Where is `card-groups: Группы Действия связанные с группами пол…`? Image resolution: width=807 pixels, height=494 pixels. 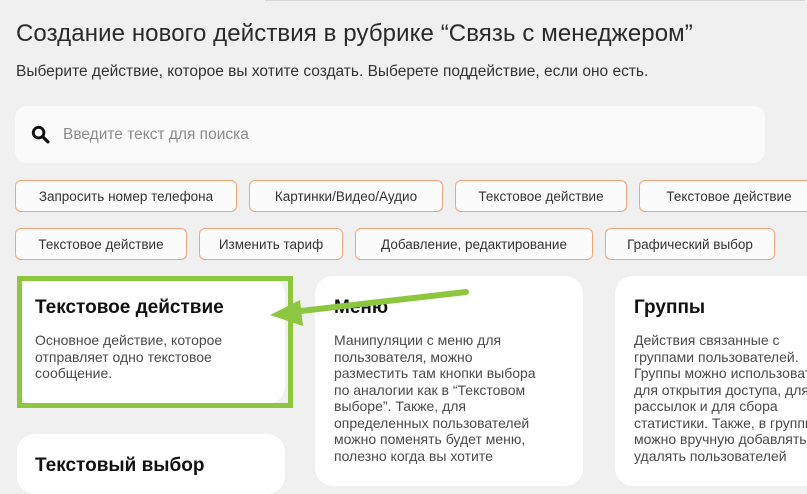
card-groups: Группы Действия связанные с группами пол… is located at coordinates (711, 381).